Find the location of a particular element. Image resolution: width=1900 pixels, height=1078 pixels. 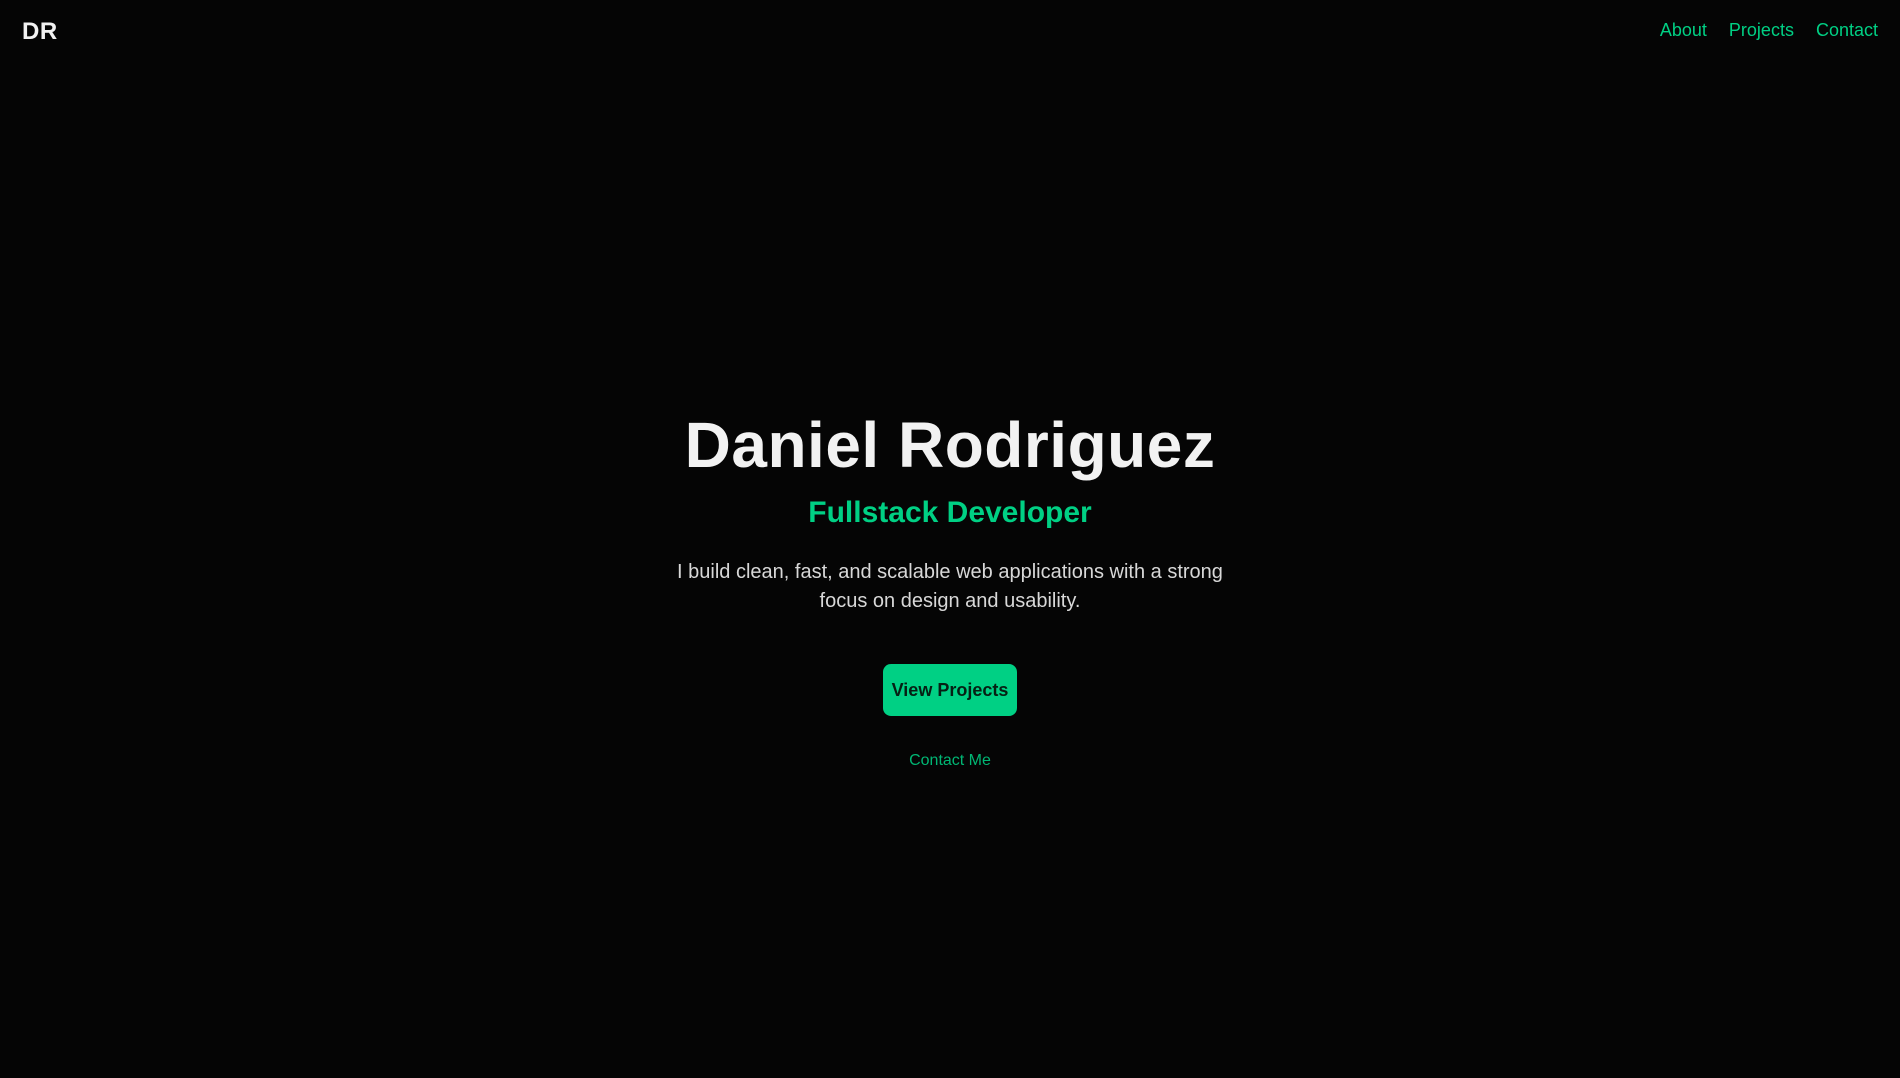

hero-name: Daniel Rodriguez is located at coordinates (950, 445).